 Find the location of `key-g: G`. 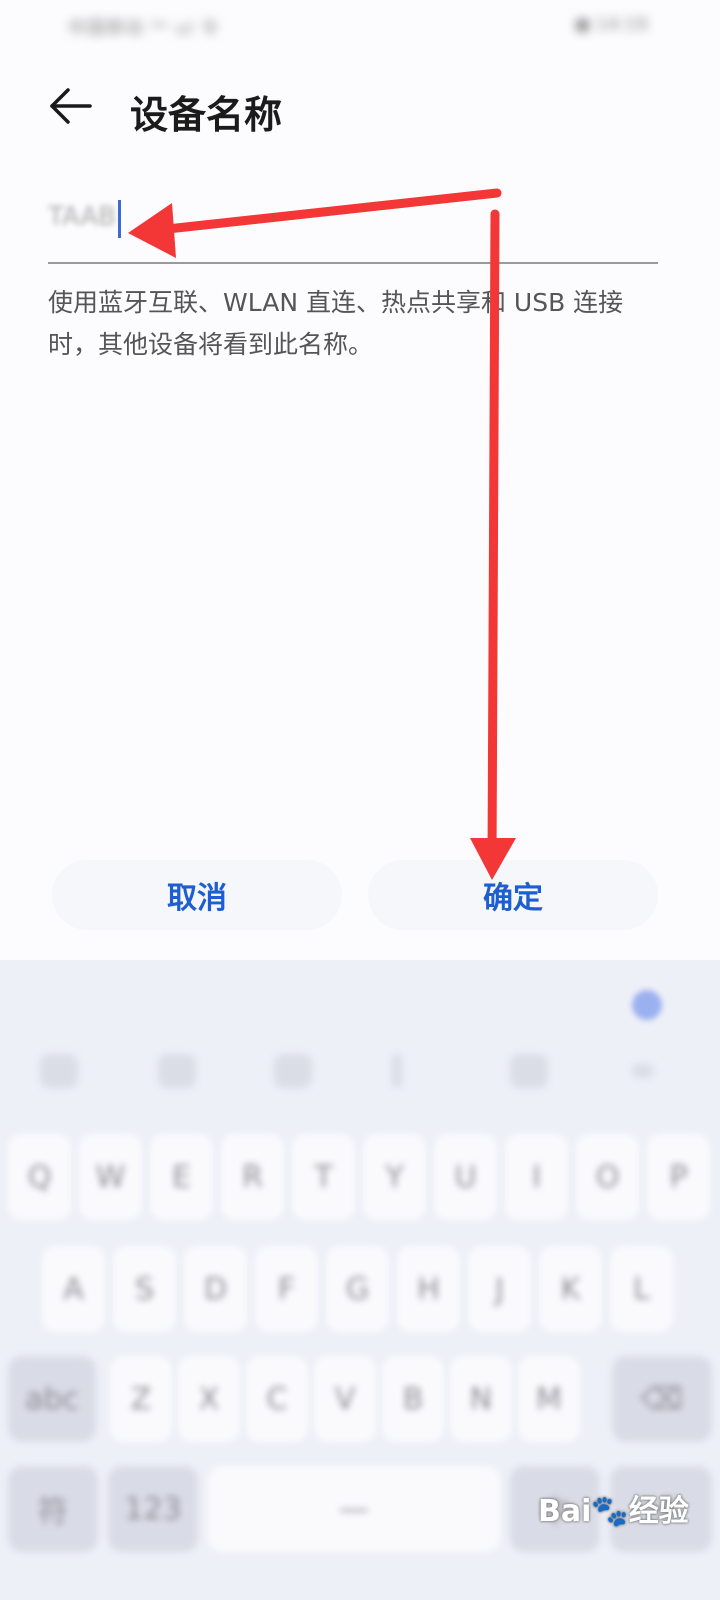

key-g: G is located at coordinates (357, 1289).